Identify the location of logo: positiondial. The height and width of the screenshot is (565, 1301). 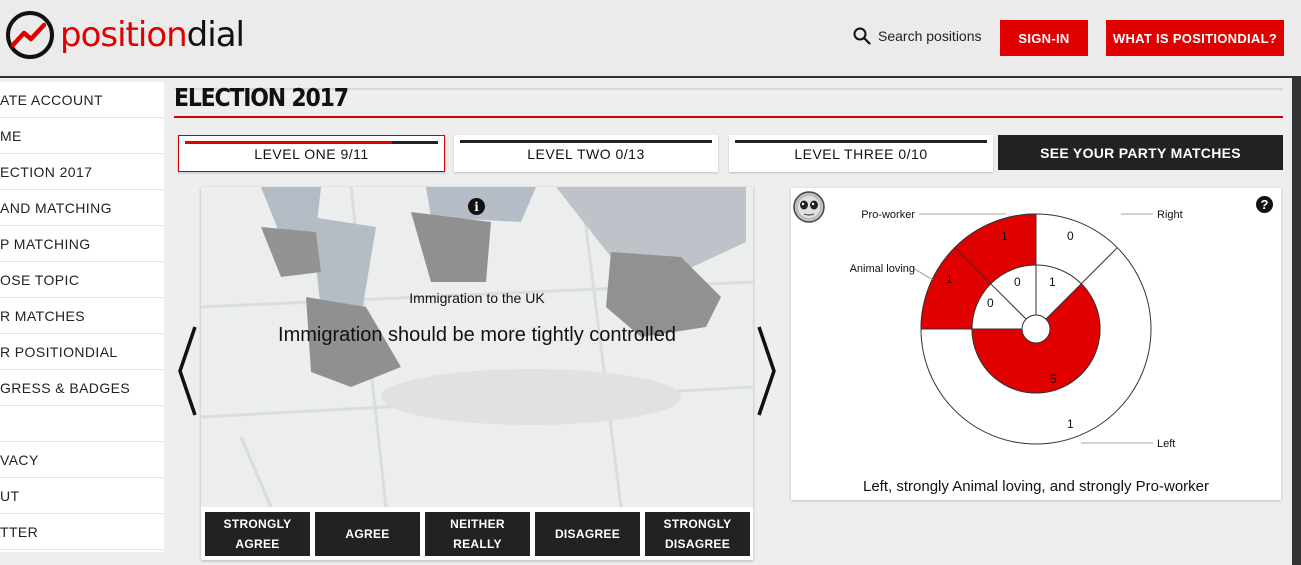
(124, 35).